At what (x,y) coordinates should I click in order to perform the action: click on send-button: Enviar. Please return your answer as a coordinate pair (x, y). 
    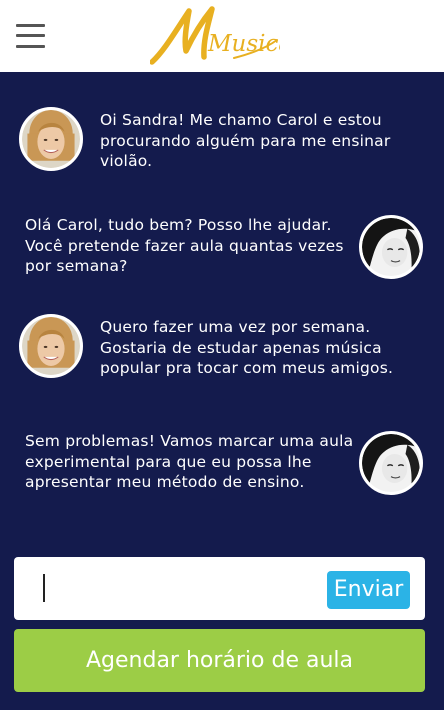
    Looking at the image, I should click on (368, 590).